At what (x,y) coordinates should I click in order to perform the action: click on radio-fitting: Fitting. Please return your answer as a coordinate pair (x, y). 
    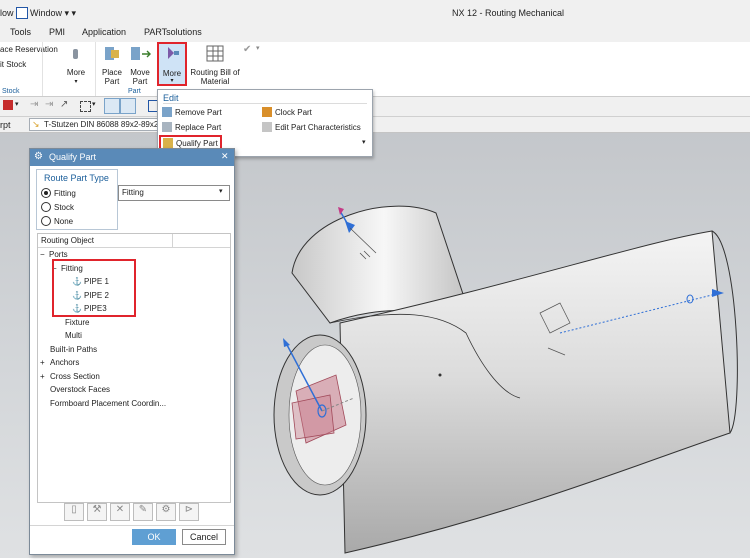
    Looking at the image, I should click on (58, 193).